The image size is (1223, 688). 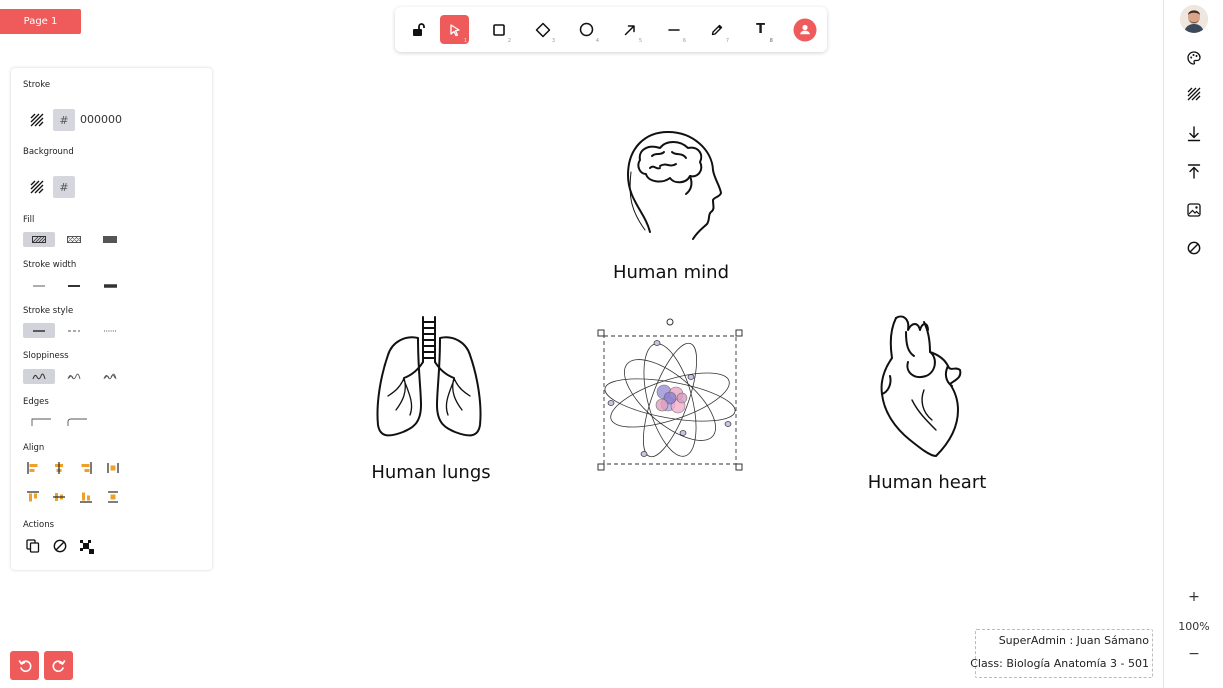 I want to click on palette-icon, so click(x=1194, y=58).